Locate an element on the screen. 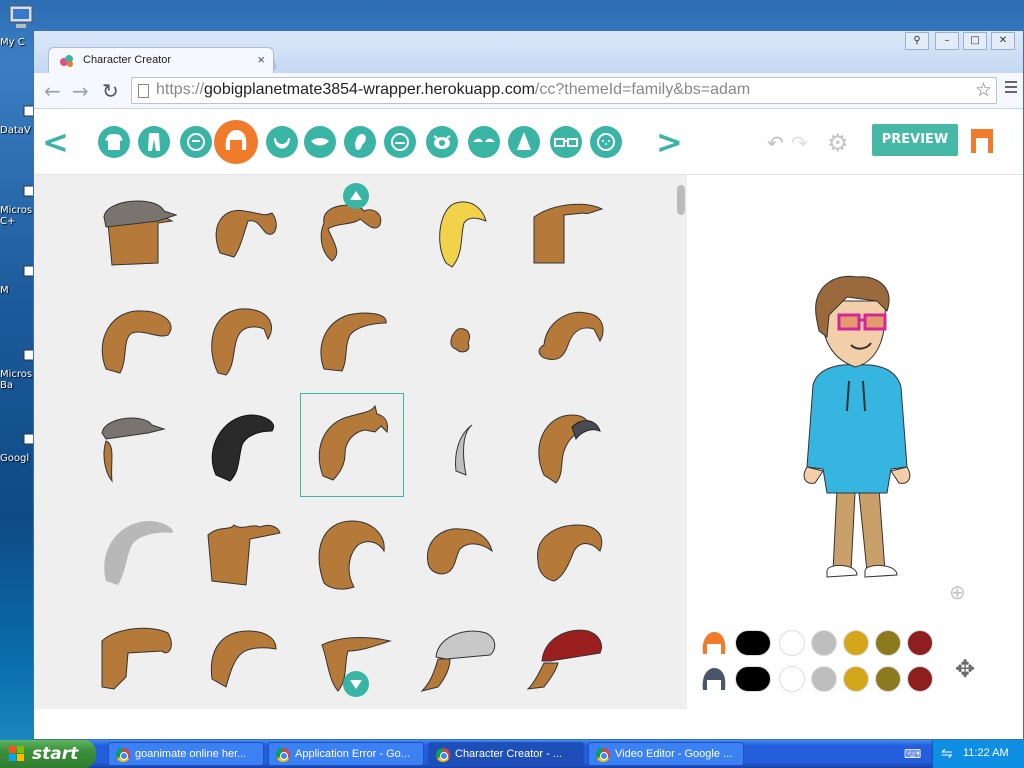 This screenshot has width=1024, height=768. category-pants-icon is located at coordinates (154, 142).